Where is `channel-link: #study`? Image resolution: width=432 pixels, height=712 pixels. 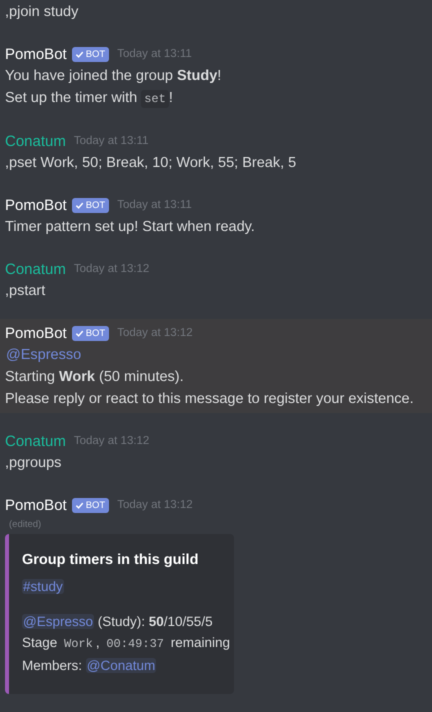 channel-link: #study is located at coordinates (43, 586).